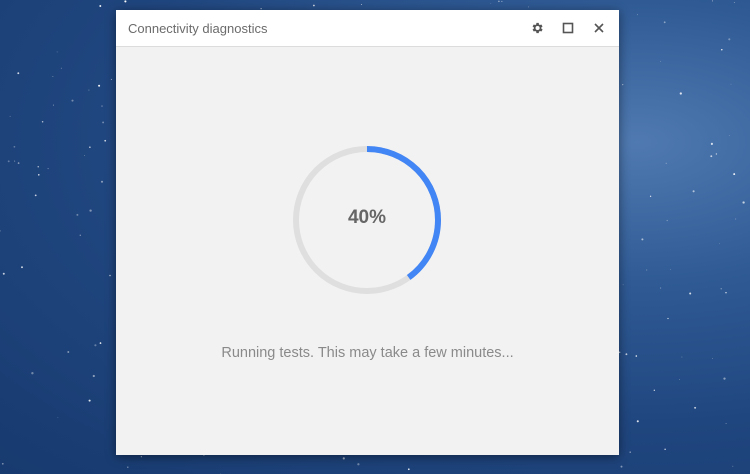 This screenshot has width=750, height=474. I want to click on progress-percent: 40%, so click(367, 217).